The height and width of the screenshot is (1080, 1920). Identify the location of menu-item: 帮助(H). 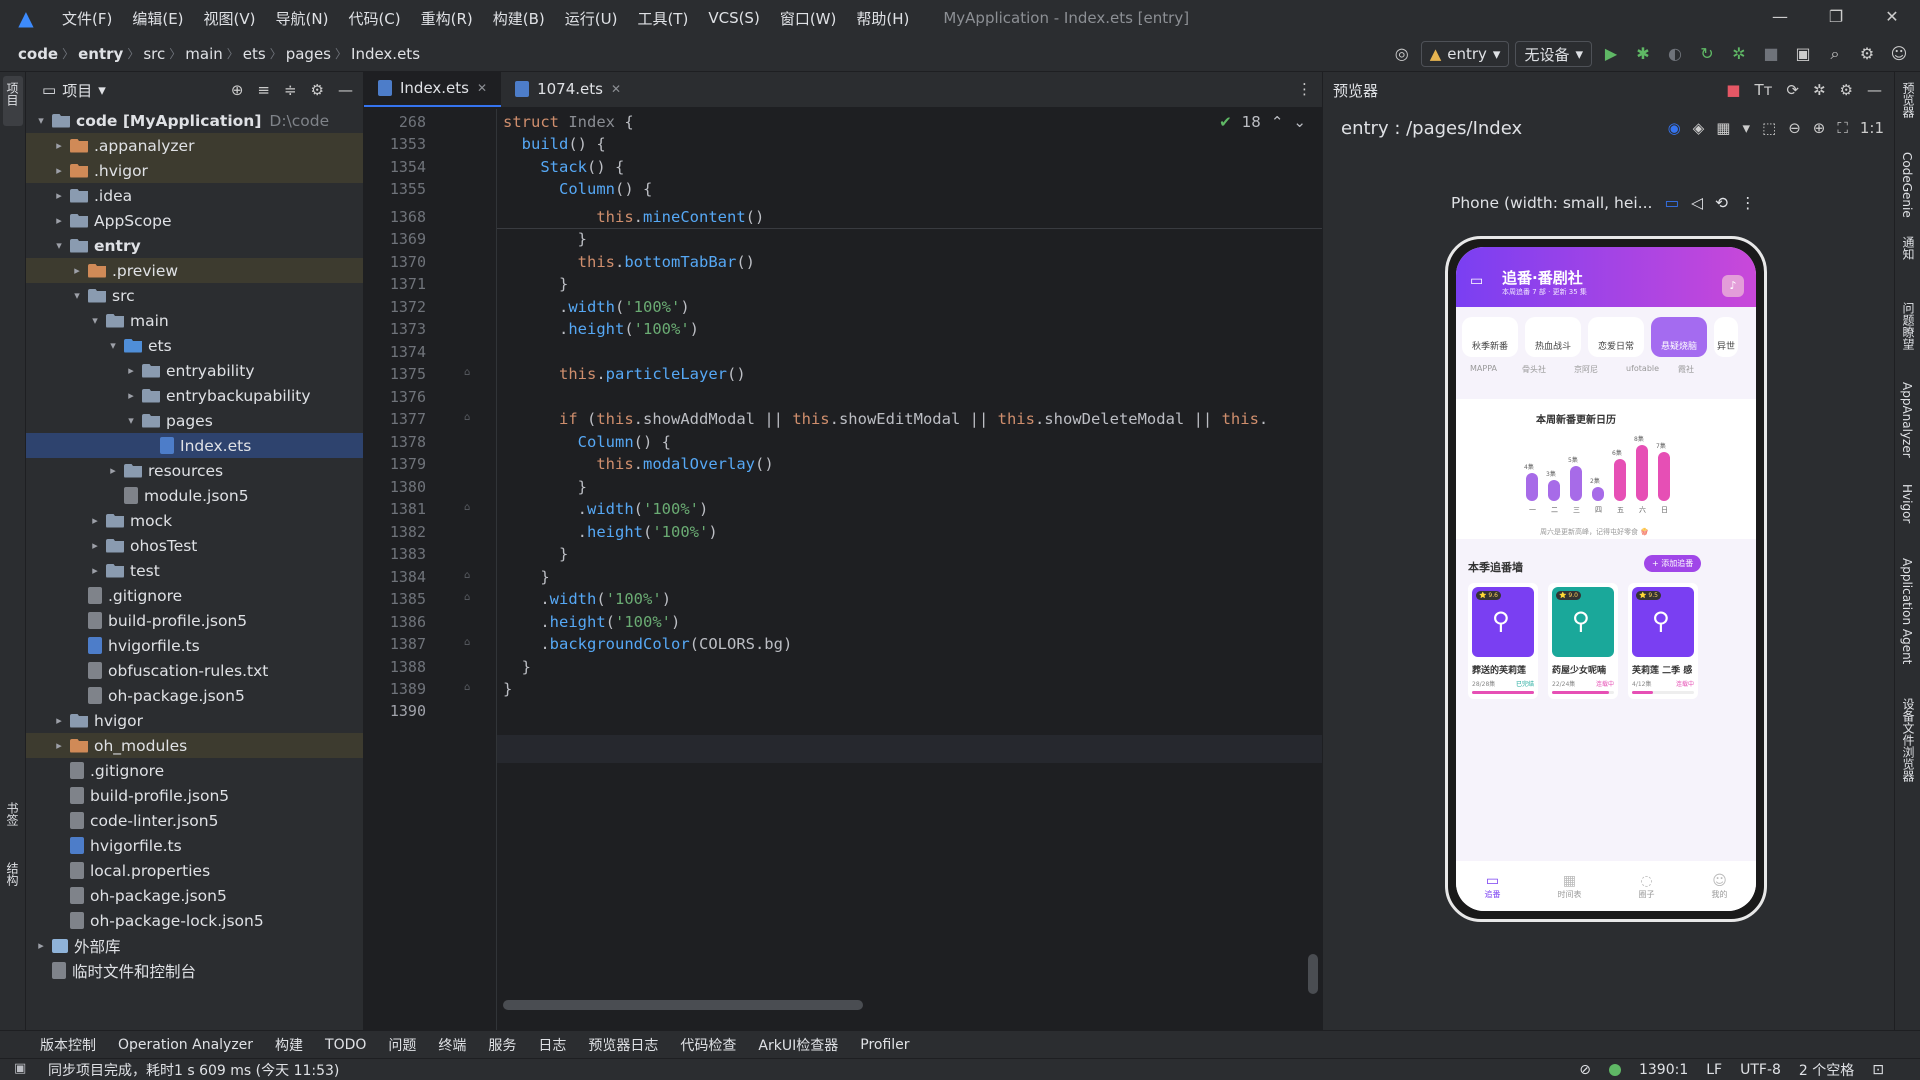
(882, 18).